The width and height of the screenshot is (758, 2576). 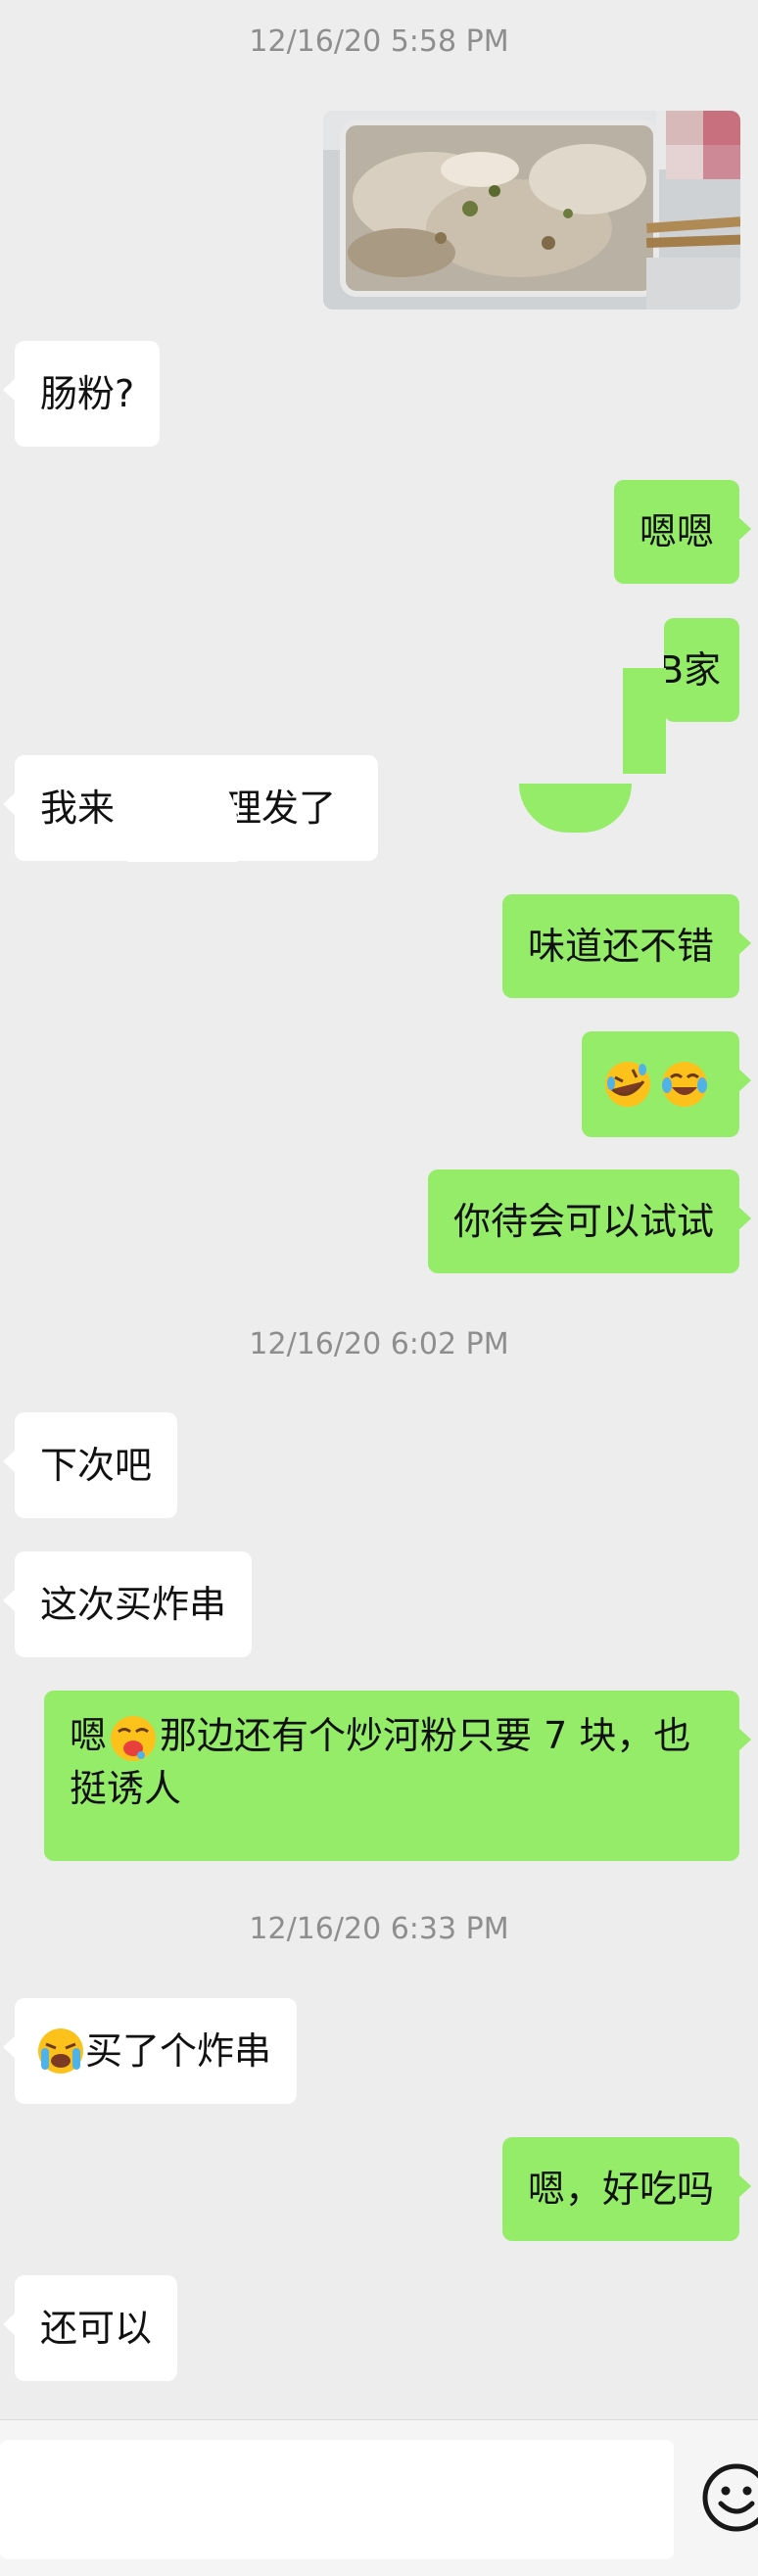 I want to click on outgoing-message: B家, so click(x=702, y=670).